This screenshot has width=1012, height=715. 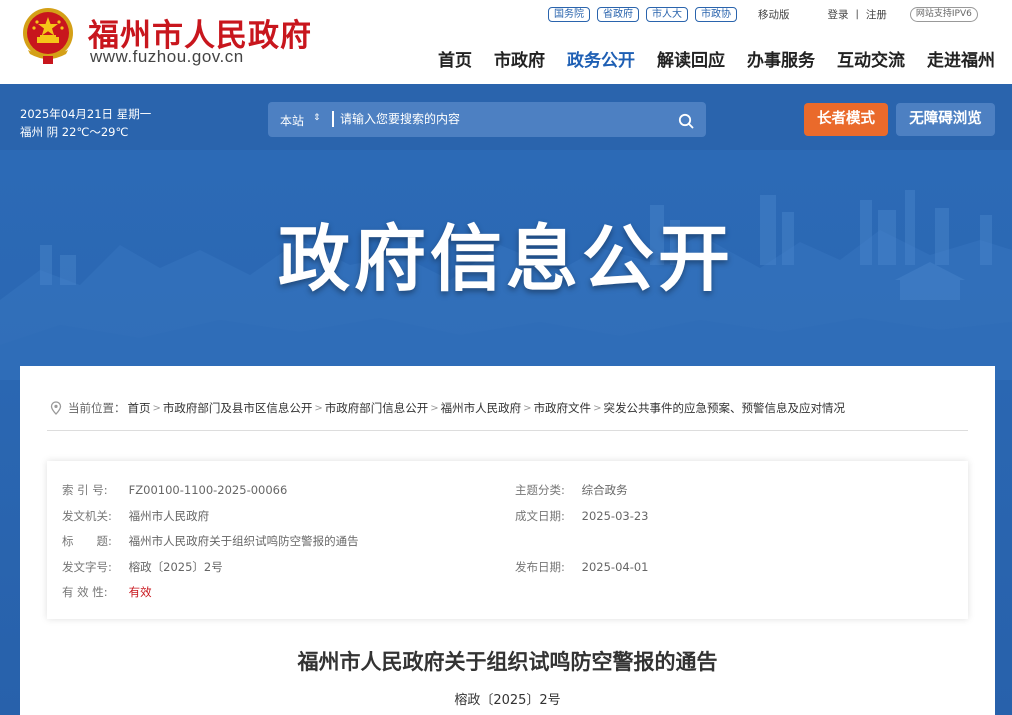 What do you see at coordinates (167, 57) in the screenshot?
I see `site-url: www.fuzhou.gov.cn` at bounding box center [167, 57].